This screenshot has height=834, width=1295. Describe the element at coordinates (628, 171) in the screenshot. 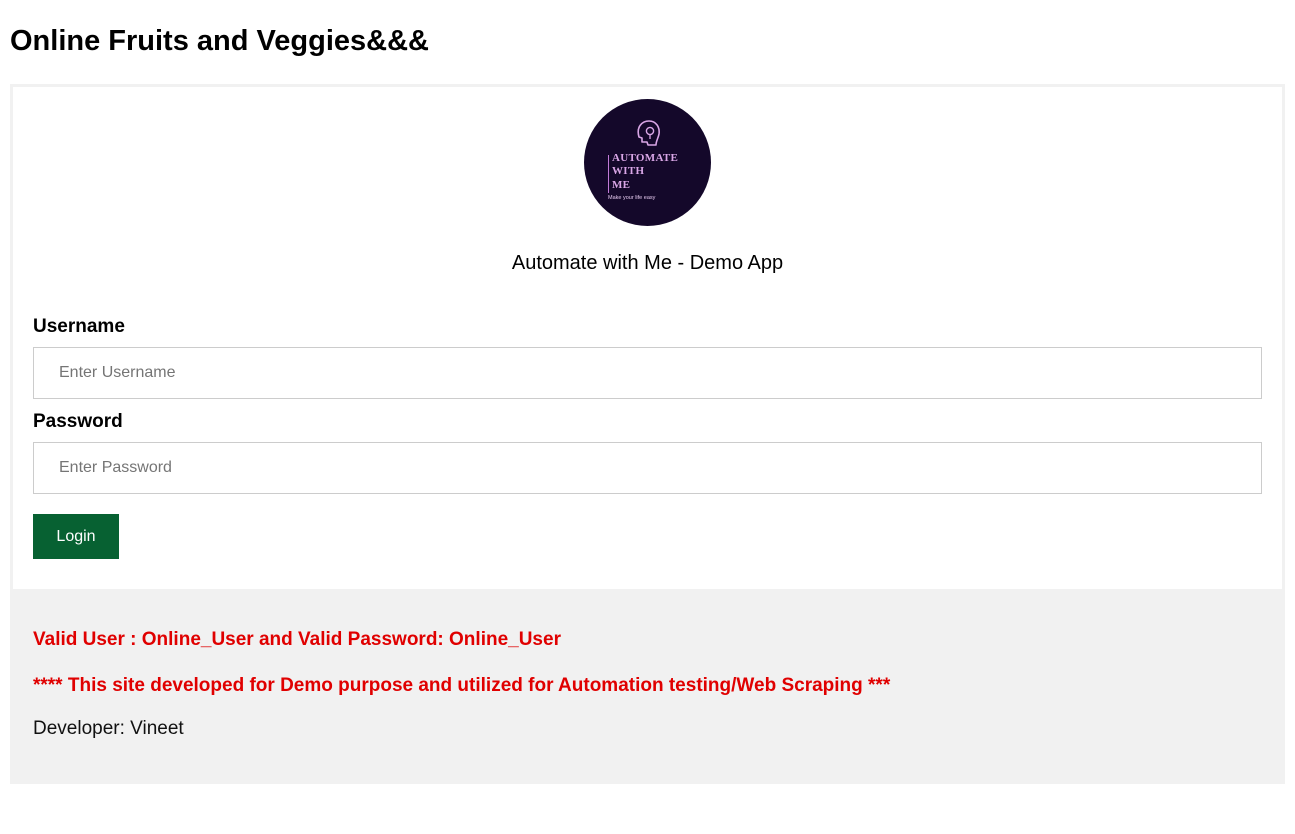

I see `logo-text-line: WITH` at that location.